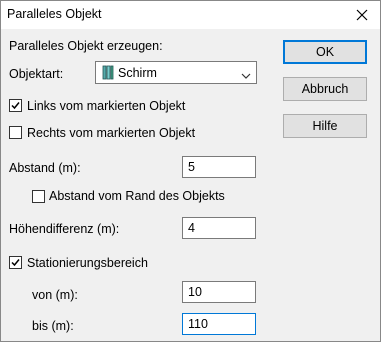 The height and width of the screenshot is (342, 381). What do you see at coordinates (54, 14) in the screenshot?
I see `window-title: Paralleles Objekt` at bounding box center [54, 14].